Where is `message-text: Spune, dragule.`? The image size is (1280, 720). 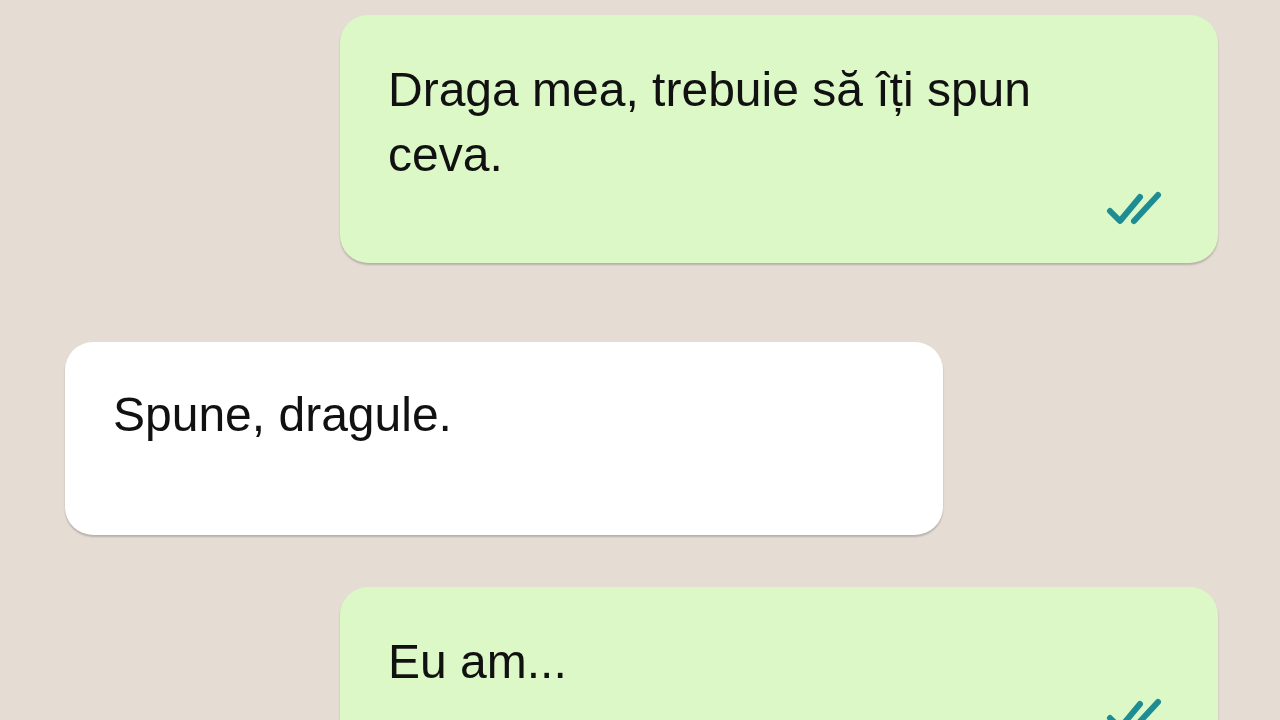 message-text: Spune, dragule. is located at coordinates (283, 415).